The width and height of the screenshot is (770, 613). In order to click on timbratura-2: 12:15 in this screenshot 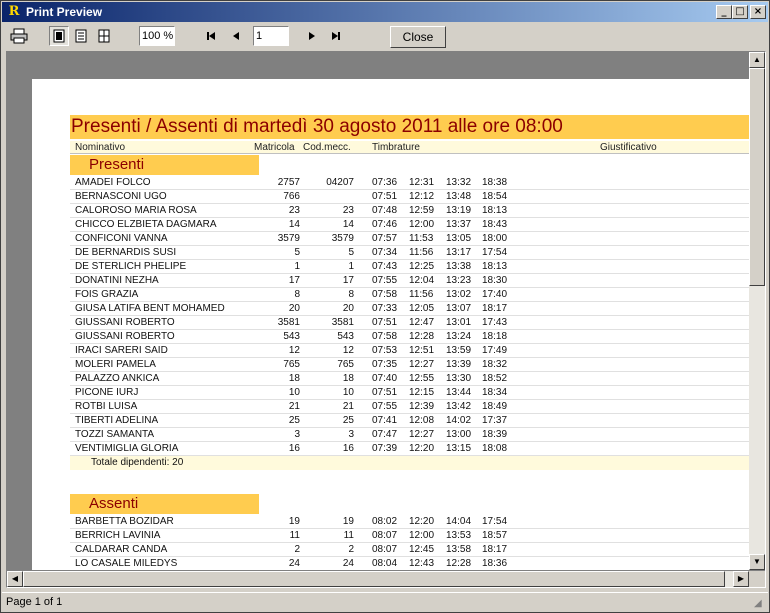, I will do `click(422, 392)`.